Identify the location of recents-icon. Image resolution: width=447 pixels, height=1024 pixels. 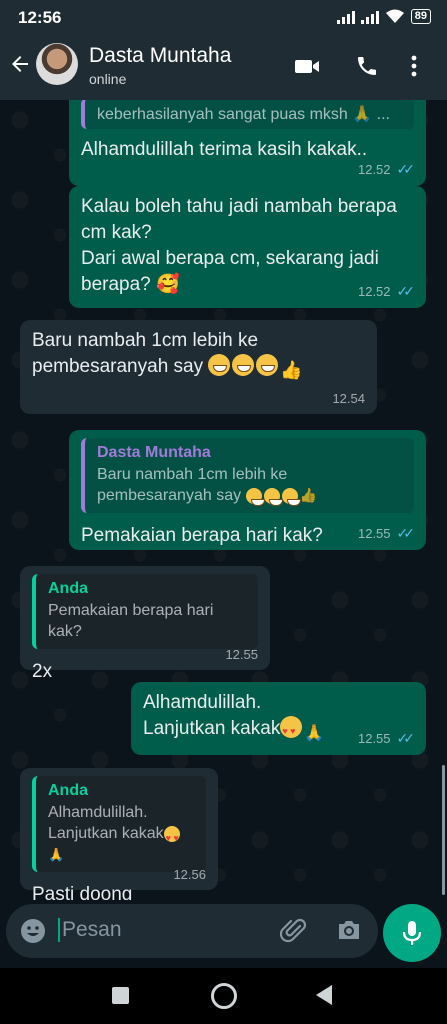
(120, 995).